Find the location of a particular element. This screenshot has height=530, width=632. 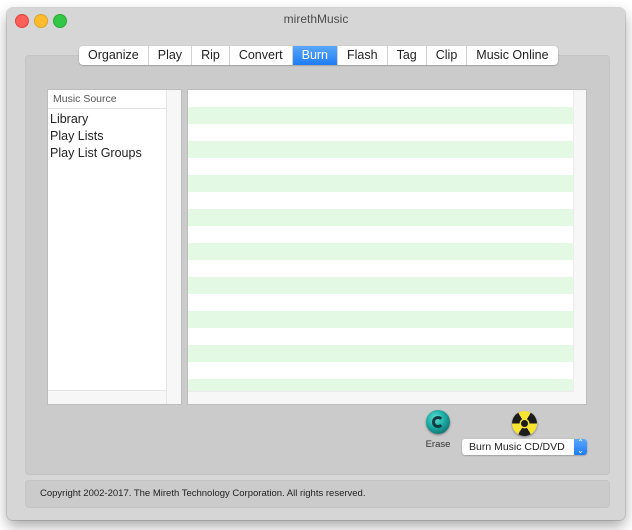

title-bar: mirethMusic is located at coordinates (316, 19).